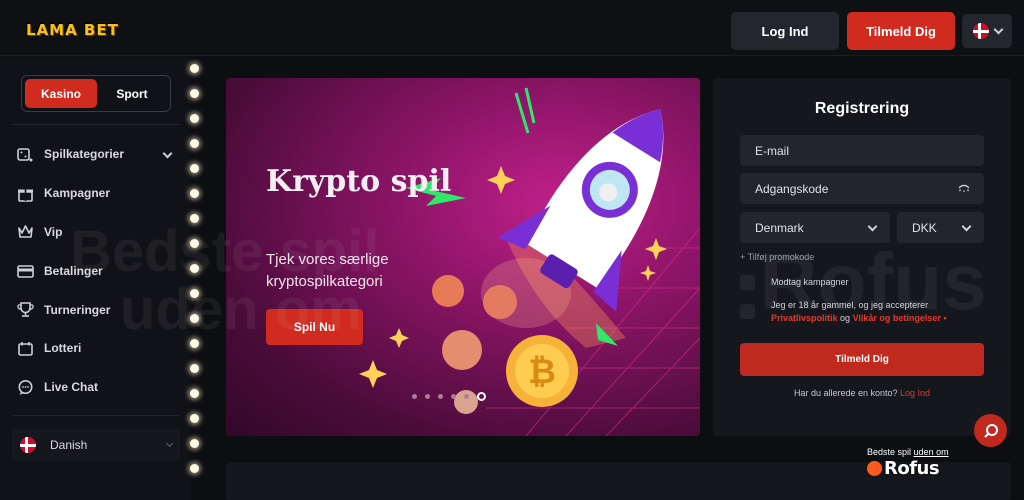  I want to click on badge-tagline-a: Bedste spil, so click(889, 452).